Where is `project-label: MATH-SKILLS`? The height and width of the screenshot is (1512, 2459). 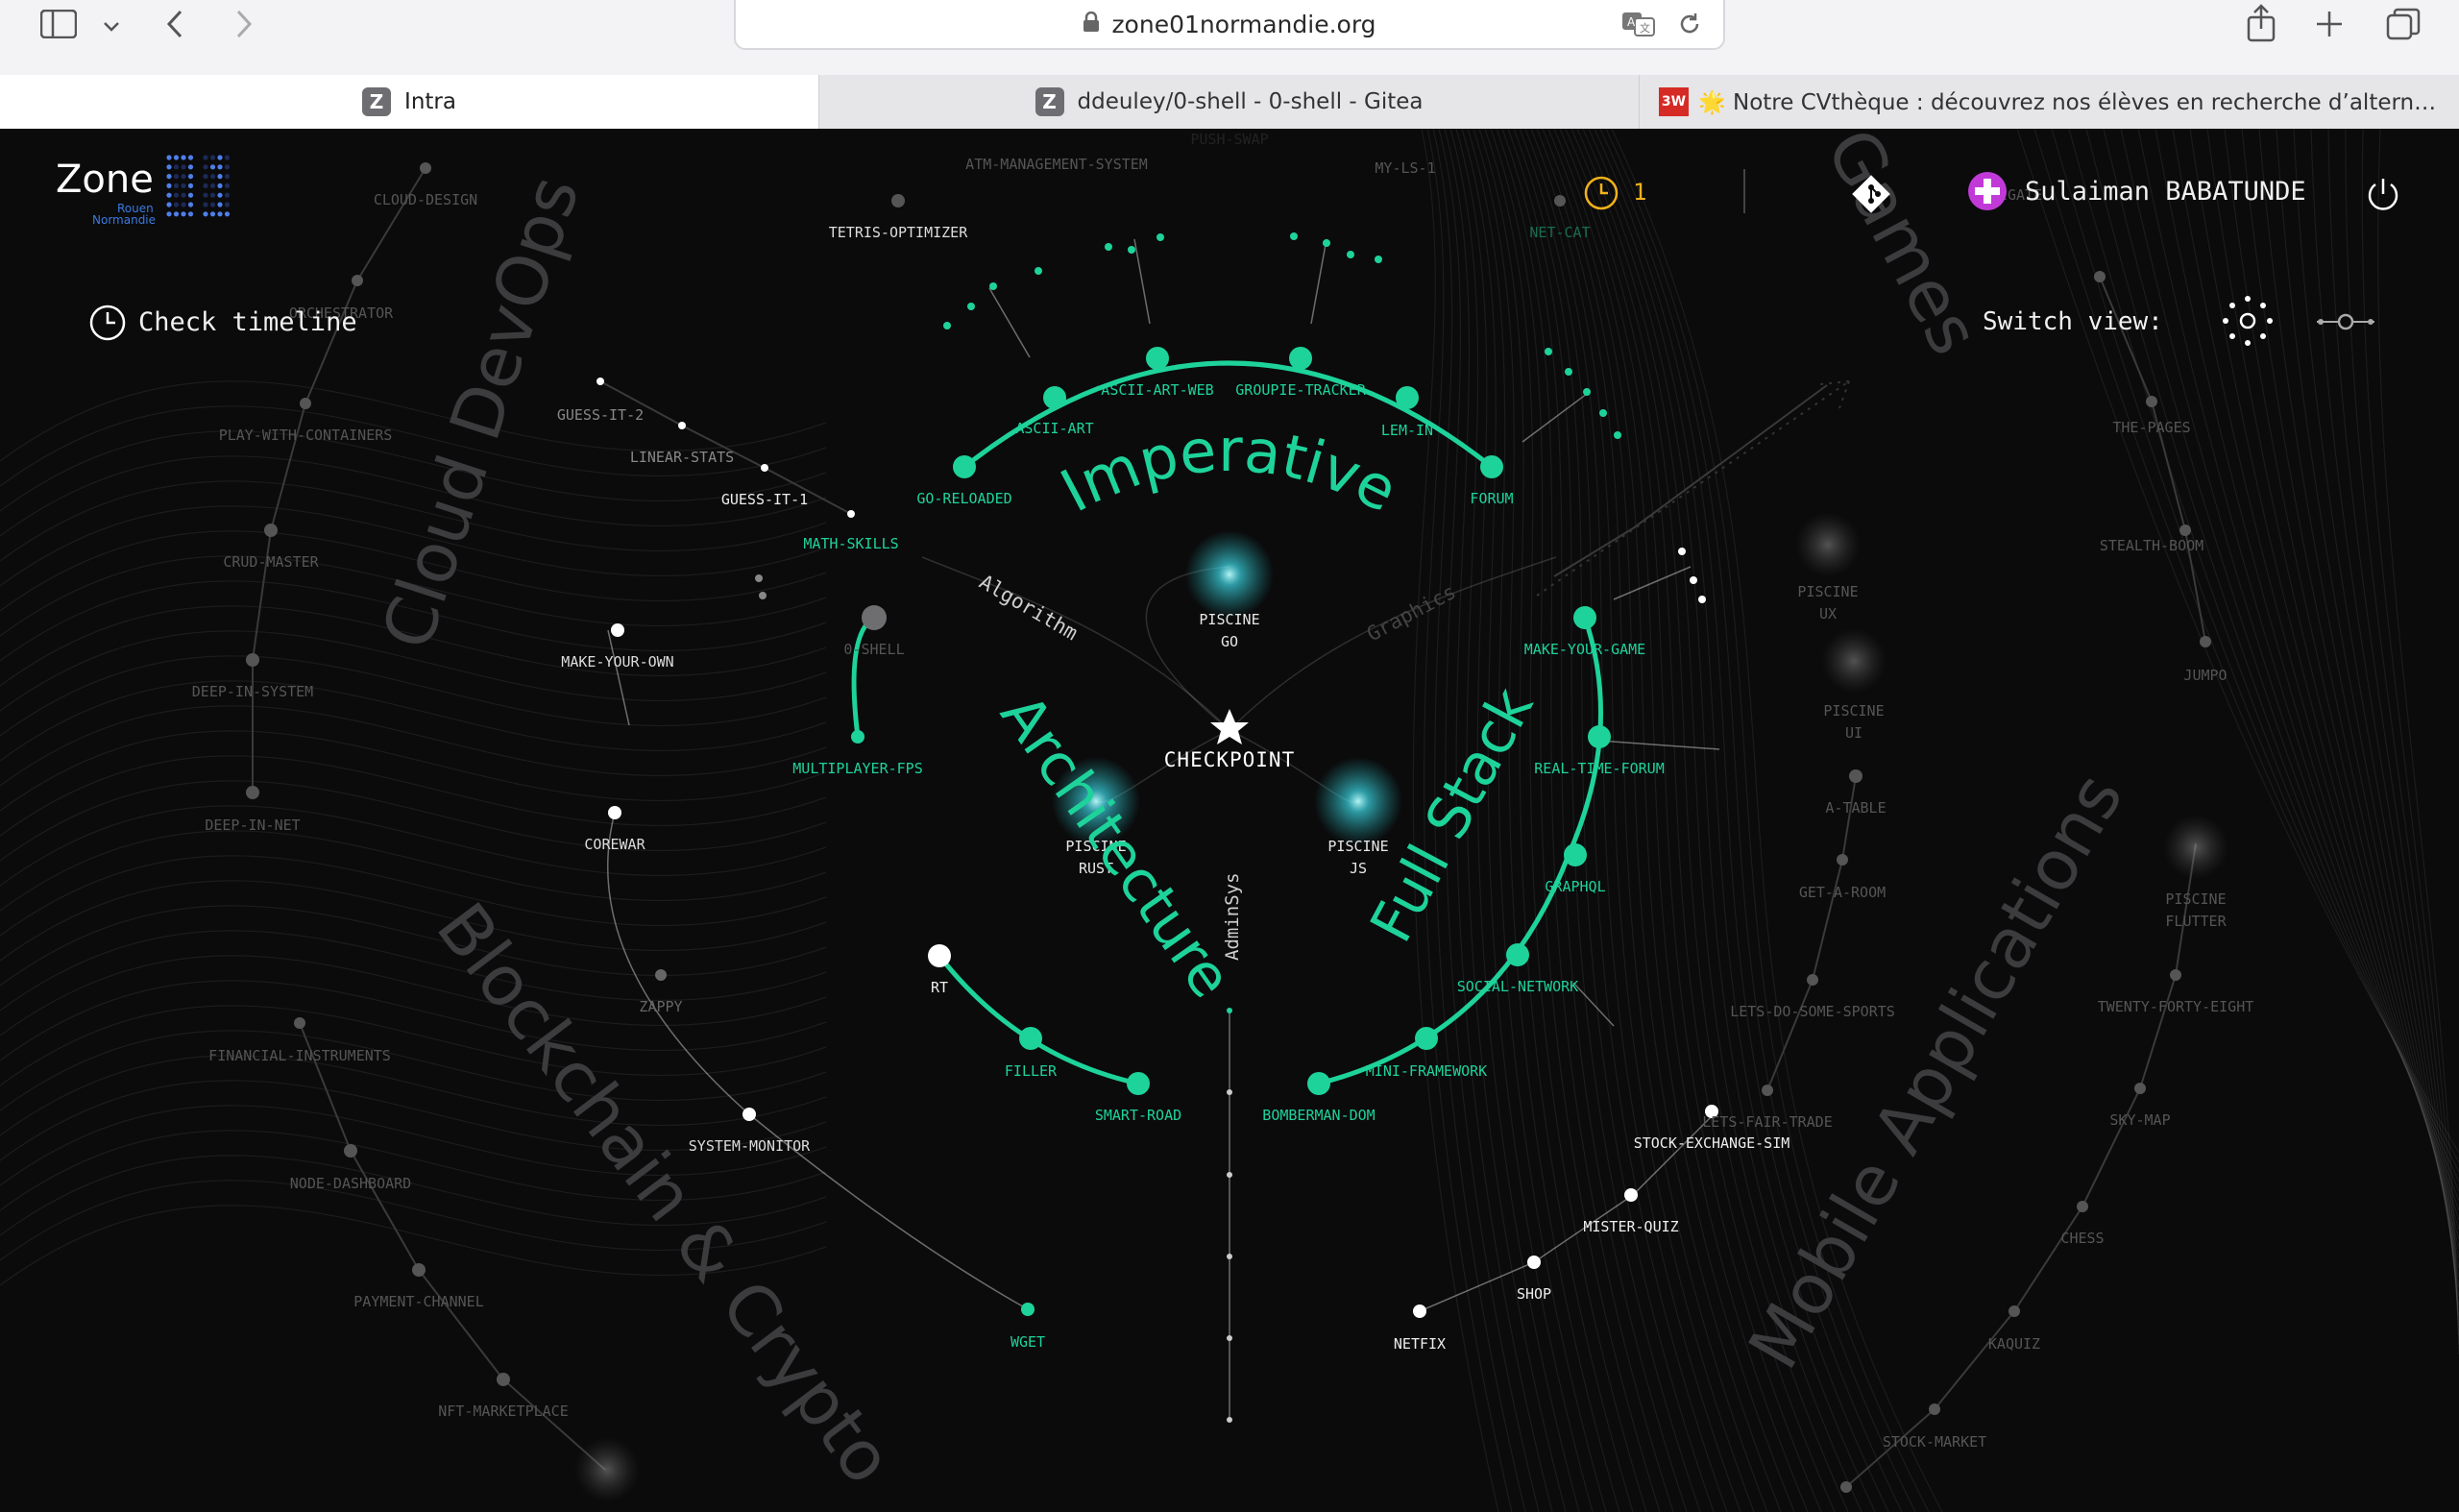 project-label: MATH-SKILLS is located at coordinates (850, 543).